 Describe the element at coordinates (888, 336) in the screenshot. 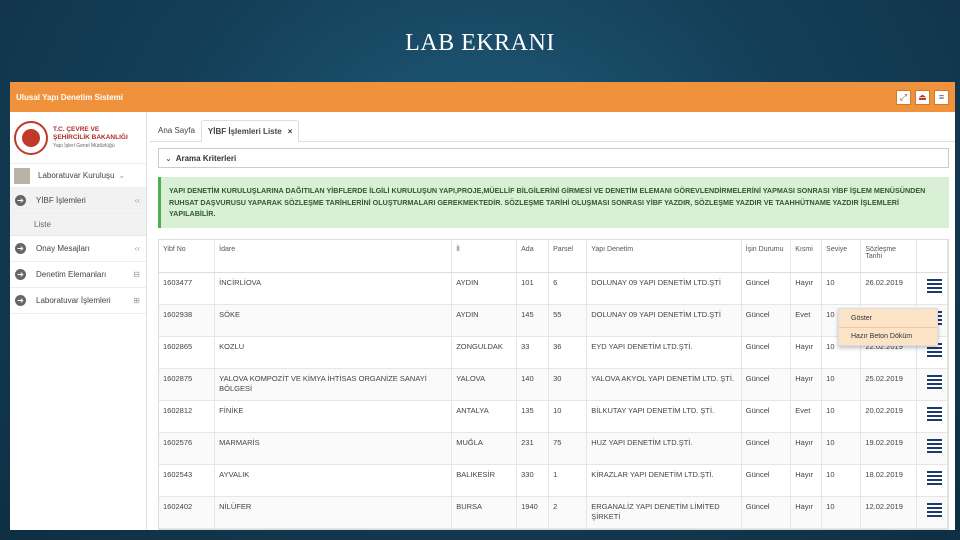

I see `dropdown-item-hazir-beton-dokum: Hazır Beton Döküm` at that location.